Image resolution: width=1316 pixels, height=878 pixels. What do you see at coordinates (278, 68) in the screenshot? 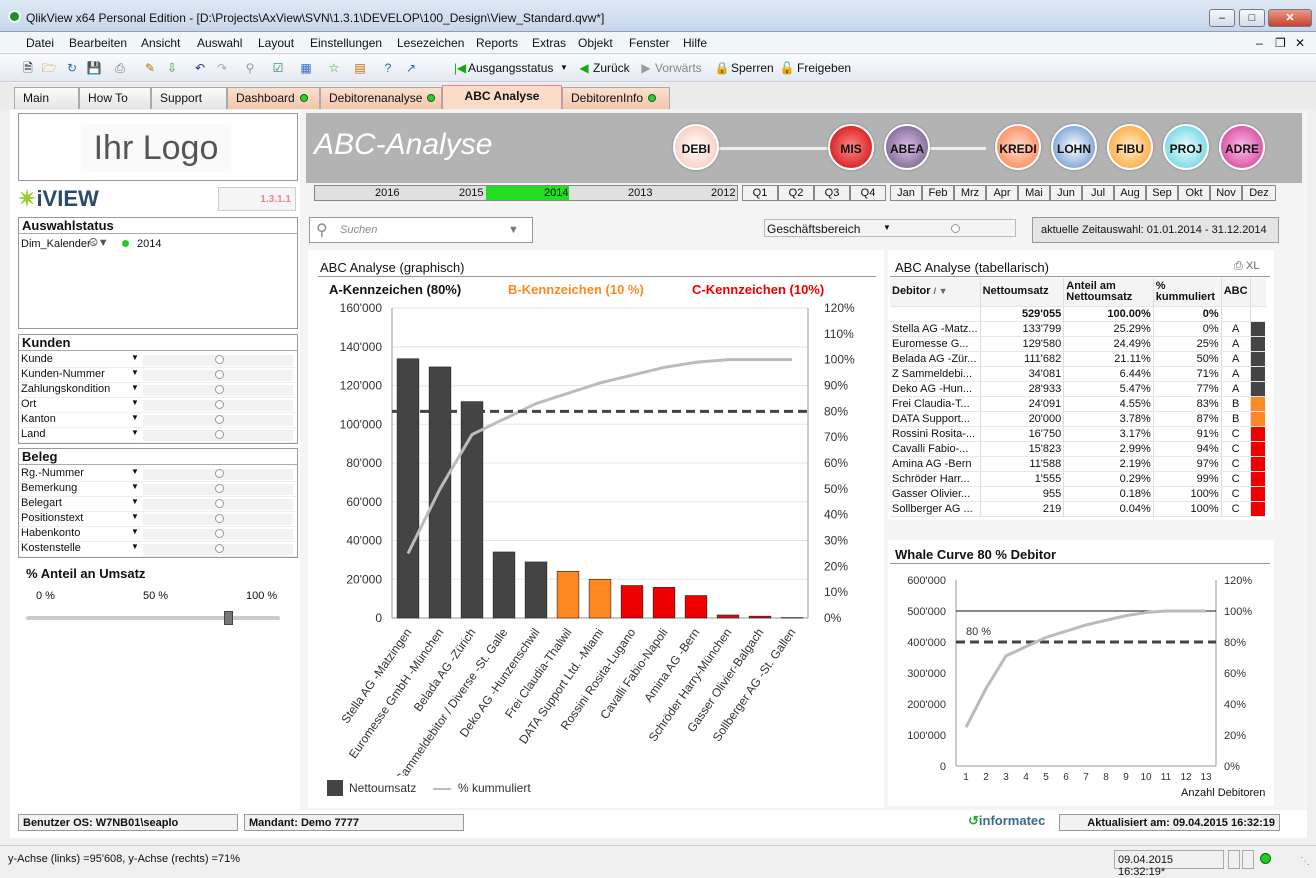
I see `checkbox-icon: ☑` at bounding box center [278, 68].